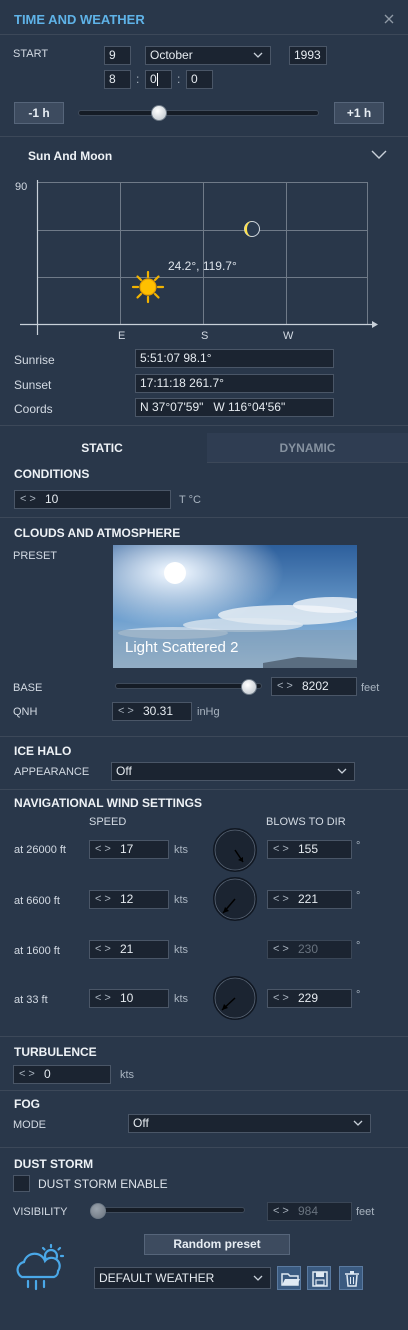 This screenshot has width=408, height=1330. Describe the element at coordinates (309, 1211) in the screenshot. I see `visibility-spinner: <> 984` at that location.